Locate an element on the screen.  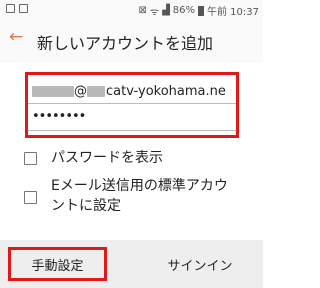
app-header: ← 新しいアカウントを追加 is located at coordinates (131, 41).